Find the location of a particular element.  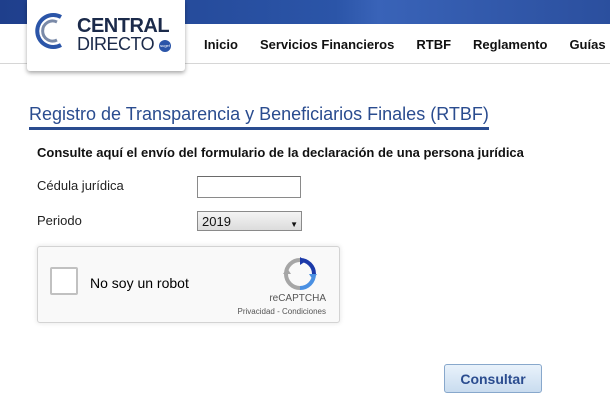

recaptcha-terms-link: Condiciones is located at coordinates (304, 311).